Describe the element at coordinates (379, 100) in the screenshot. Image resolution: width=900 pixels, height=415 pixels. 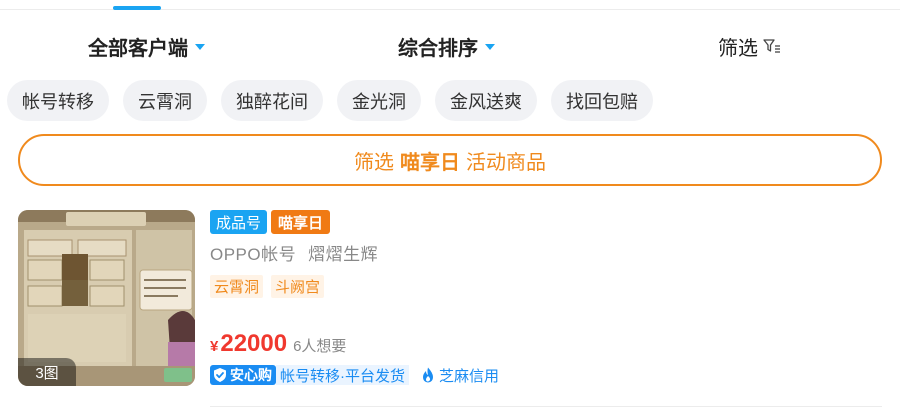
I see `chip-jinguangdong: 金光洞` at that location.